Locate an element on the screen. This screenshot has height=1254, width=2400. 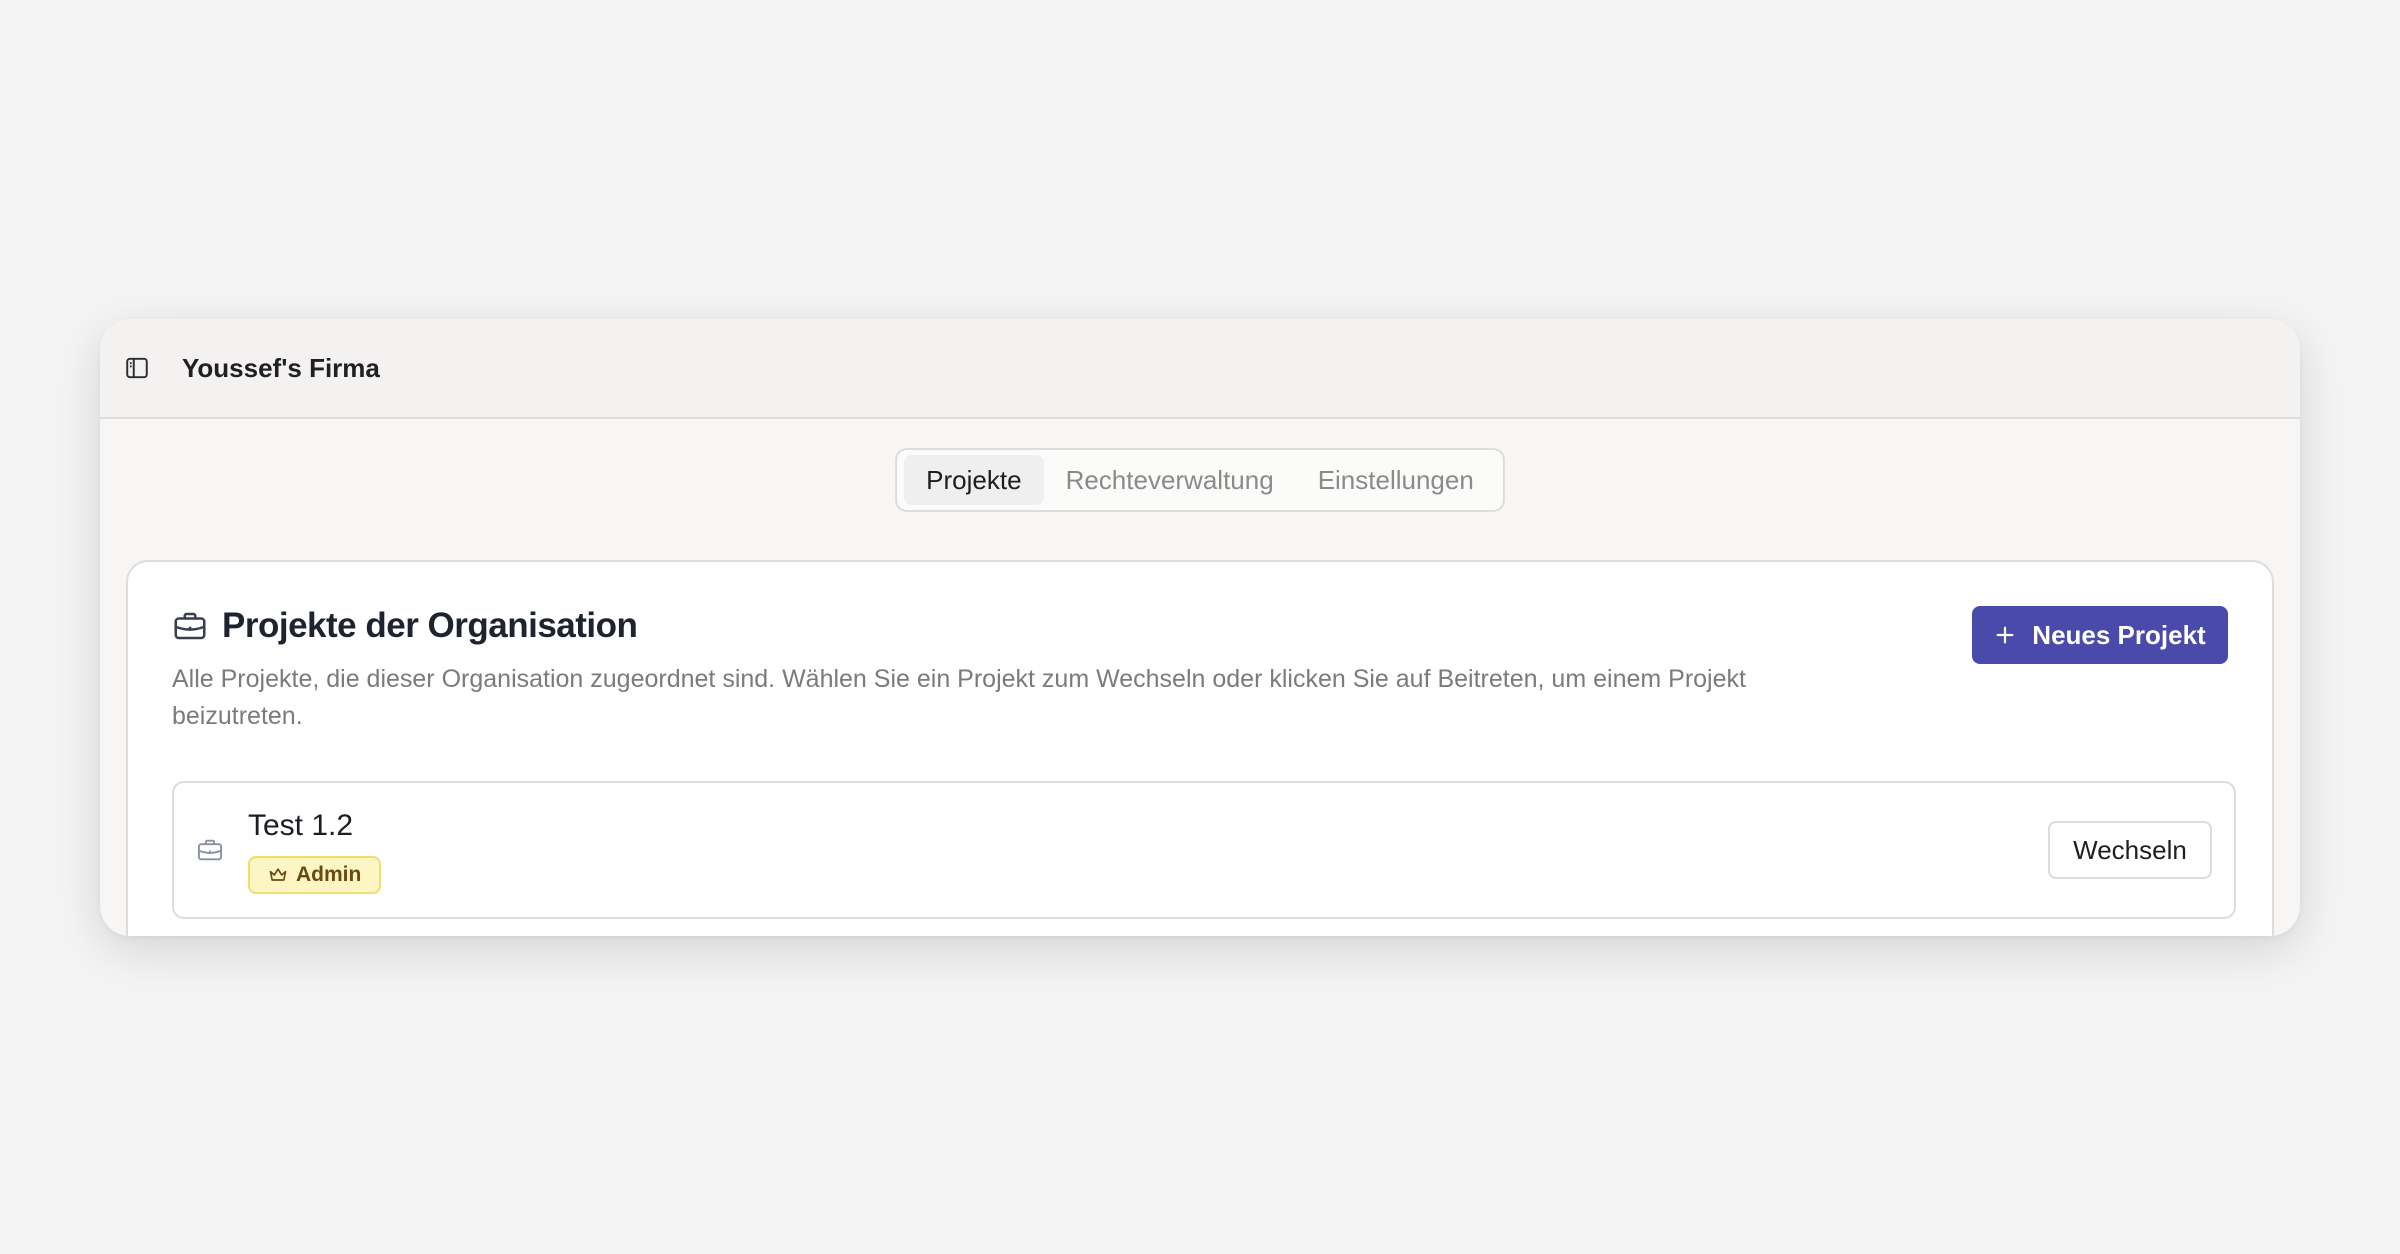
tab-bar: Projekte Rechteverwaltung Einstellungen is located at coordinates (1200, 480).